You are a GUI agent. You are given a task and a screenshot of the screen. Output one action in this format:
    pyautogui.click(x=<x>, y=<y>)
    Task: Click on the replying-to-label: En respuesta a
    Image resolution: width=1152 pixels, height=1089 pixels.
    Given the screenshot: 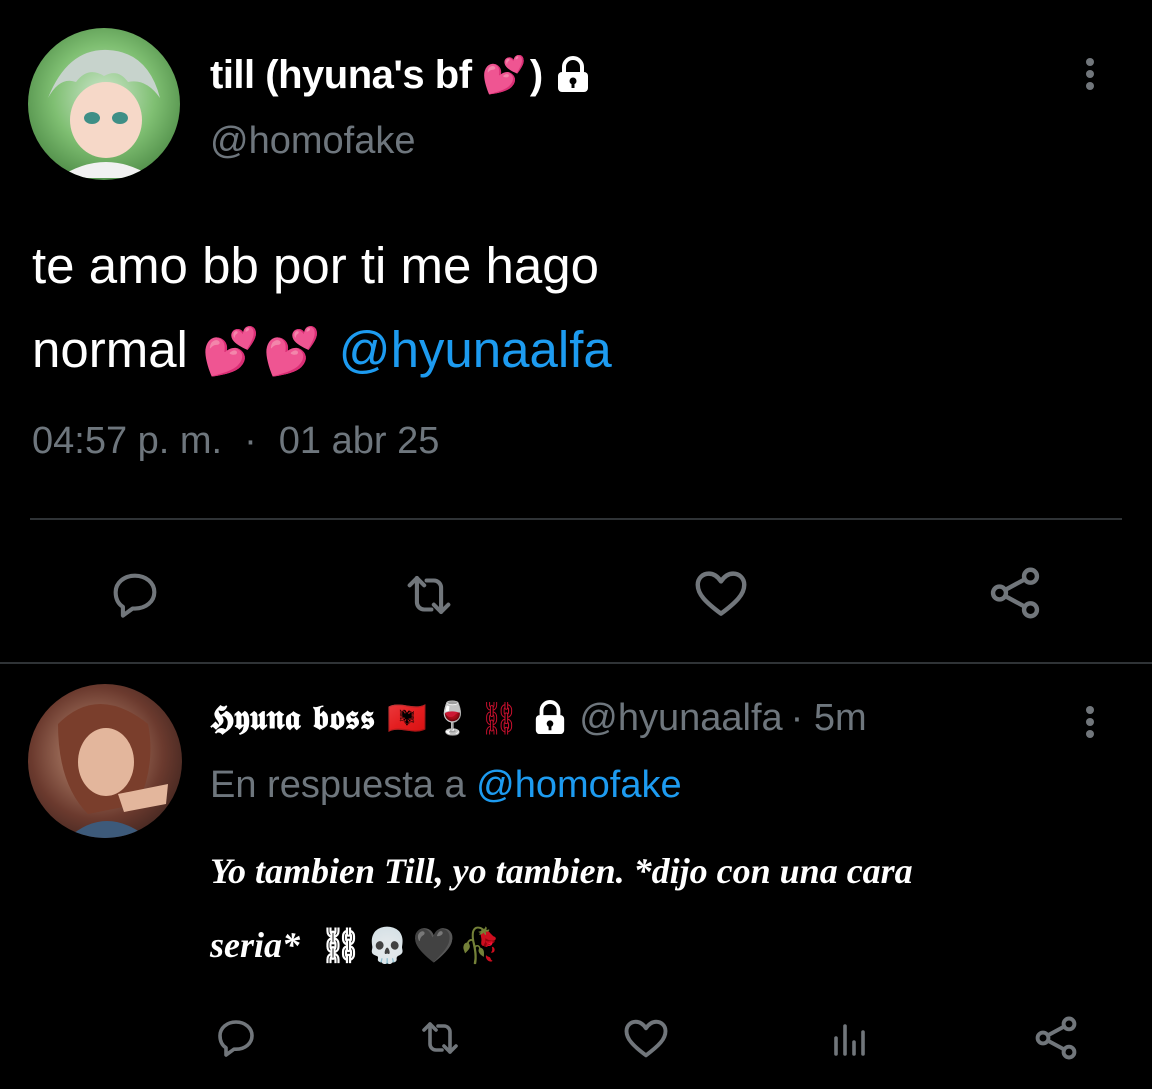 What is the action you would take?
    pyautogui.click(x=338, y=785)
    